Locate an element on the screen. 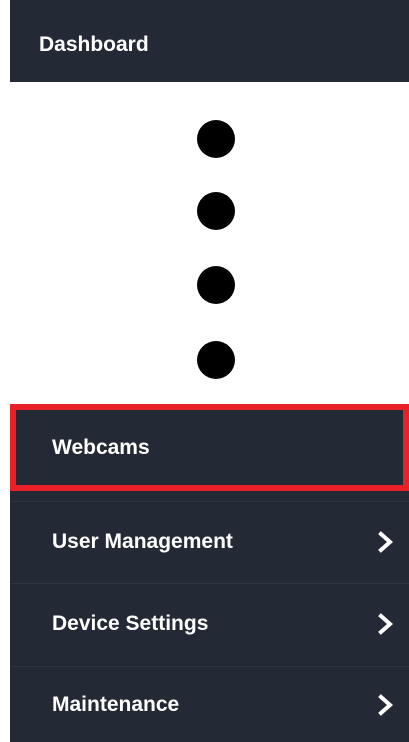  sidebar-item-device-settings: Device Settings is located at coordinates (209, 623).